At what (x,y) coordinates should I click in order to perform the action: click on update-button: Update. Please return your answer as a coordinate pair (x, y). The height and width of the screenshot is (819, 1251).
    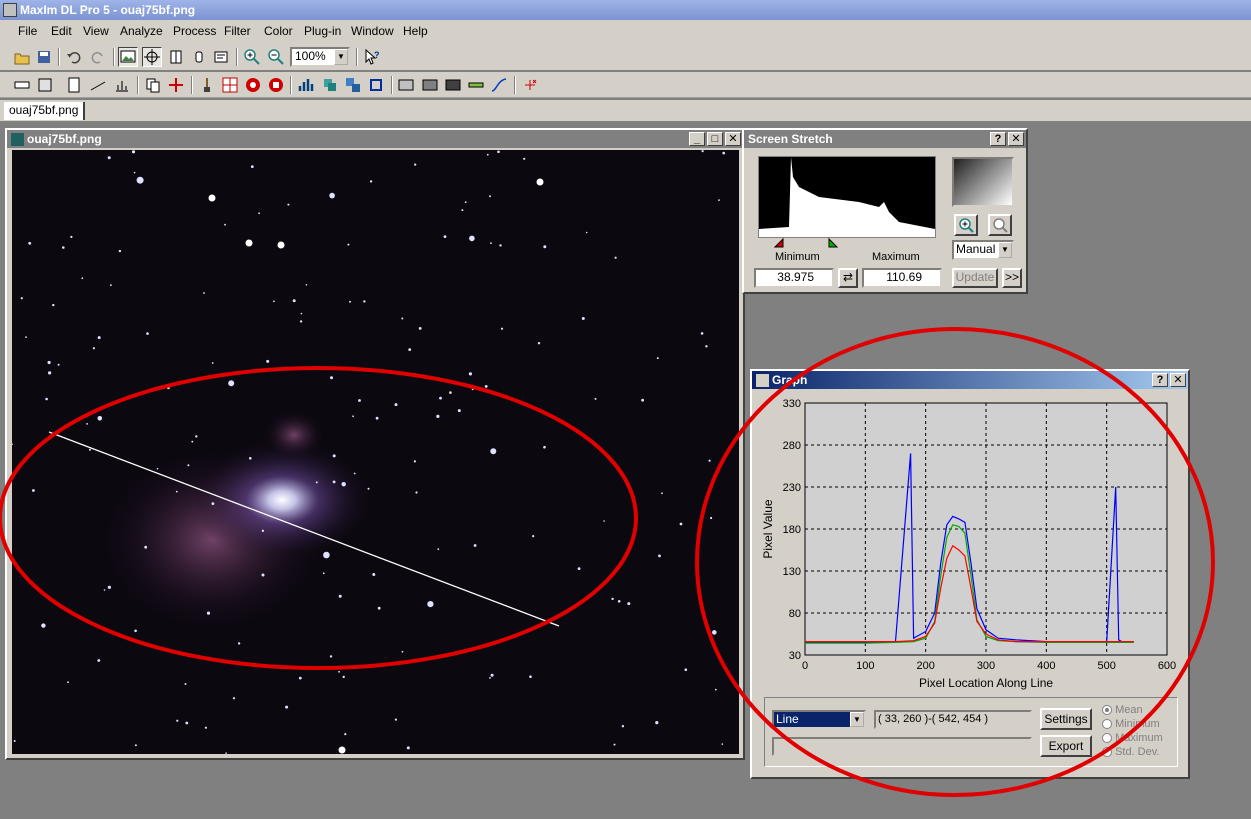
    Looking at the image, I should click on (975, 278).